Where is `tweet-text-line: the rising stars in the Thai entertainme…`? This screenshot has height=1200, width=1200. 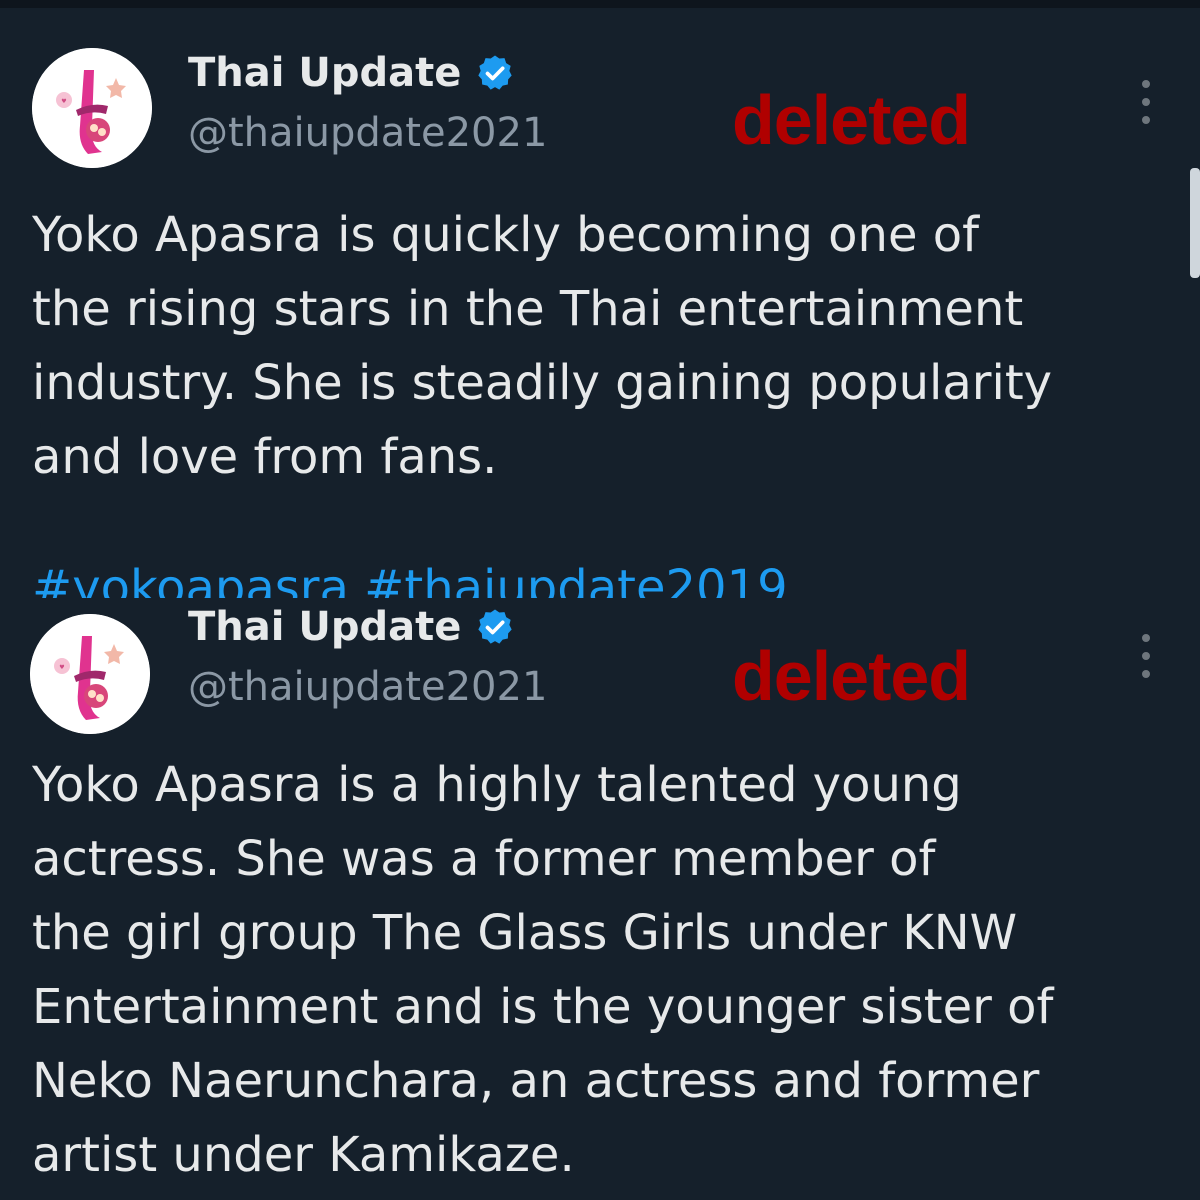 tweet-text-line: the rising stars in the Thai entertainme… is located at coordinates (528, 309).